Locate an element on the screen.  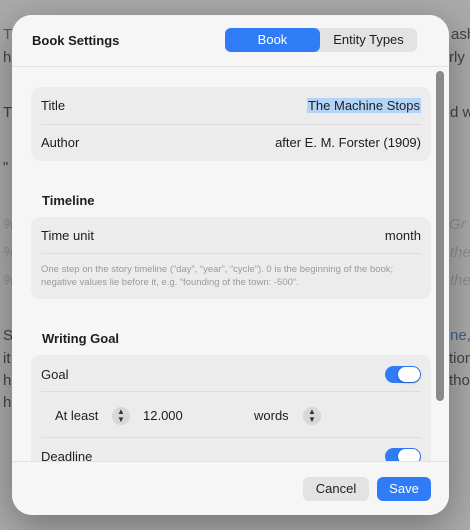
writing-goal-heading: Writing Goal is located at coordinates (81, 338).